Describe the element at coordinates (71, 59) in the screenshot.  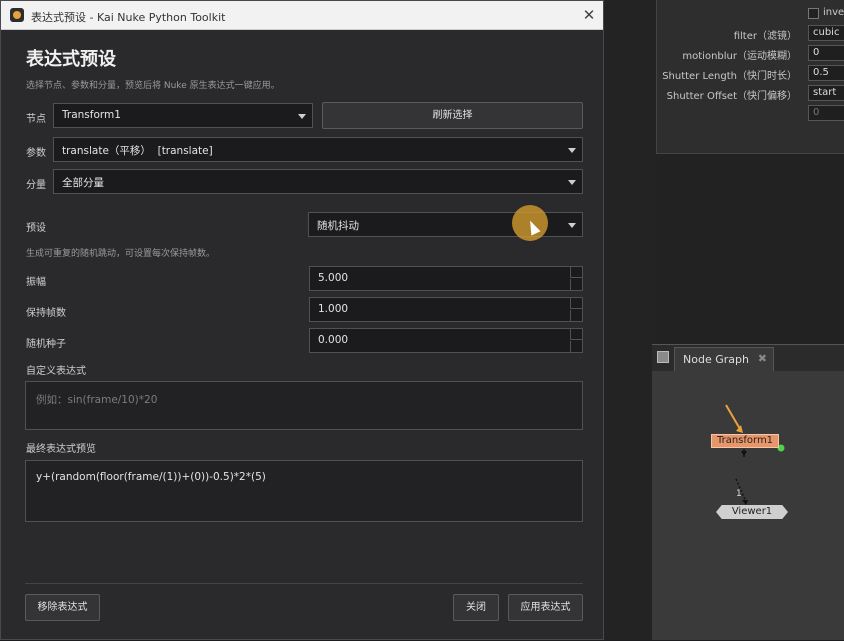
I see `page-title: 表达式预设` at that location.